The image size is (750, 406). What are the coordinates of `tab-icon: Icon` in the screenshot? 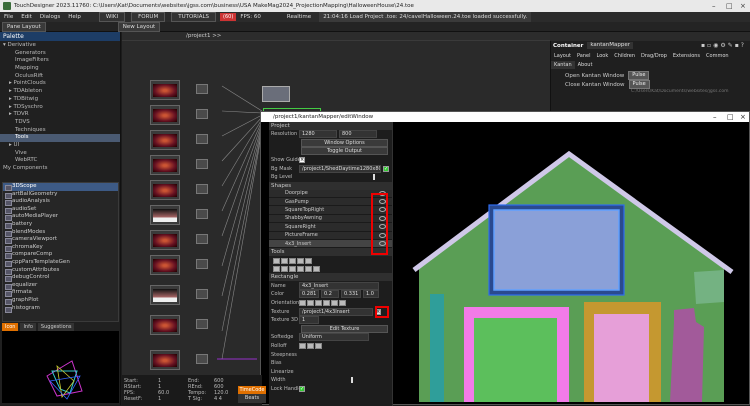 It's located at (10, 327).